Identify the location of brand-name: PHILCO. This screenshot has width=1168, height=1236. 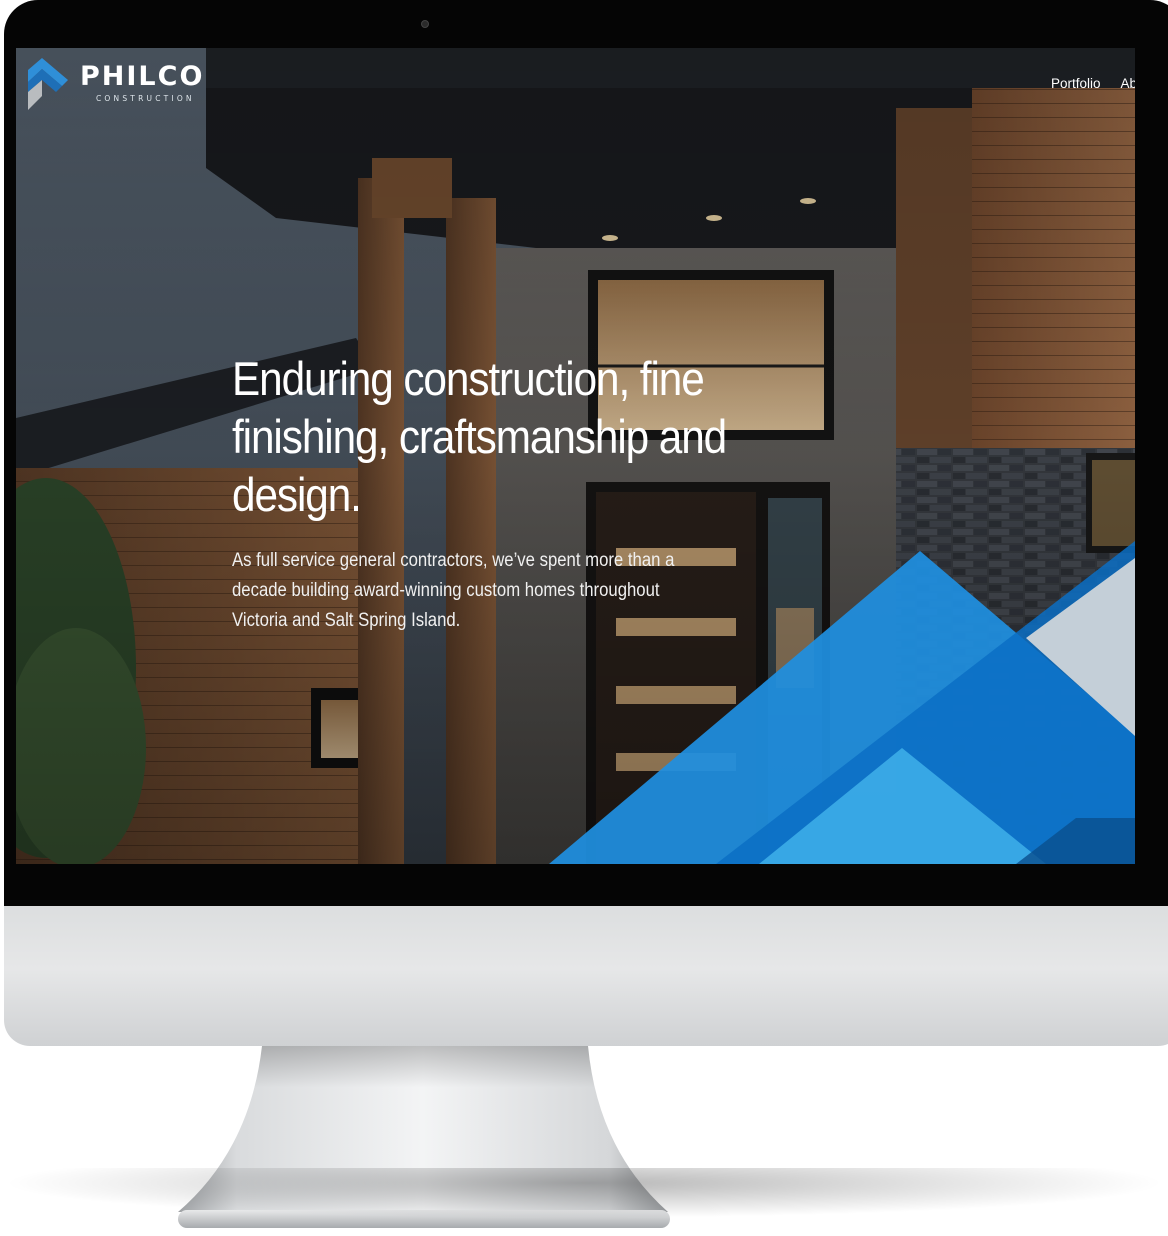
(142, 76).